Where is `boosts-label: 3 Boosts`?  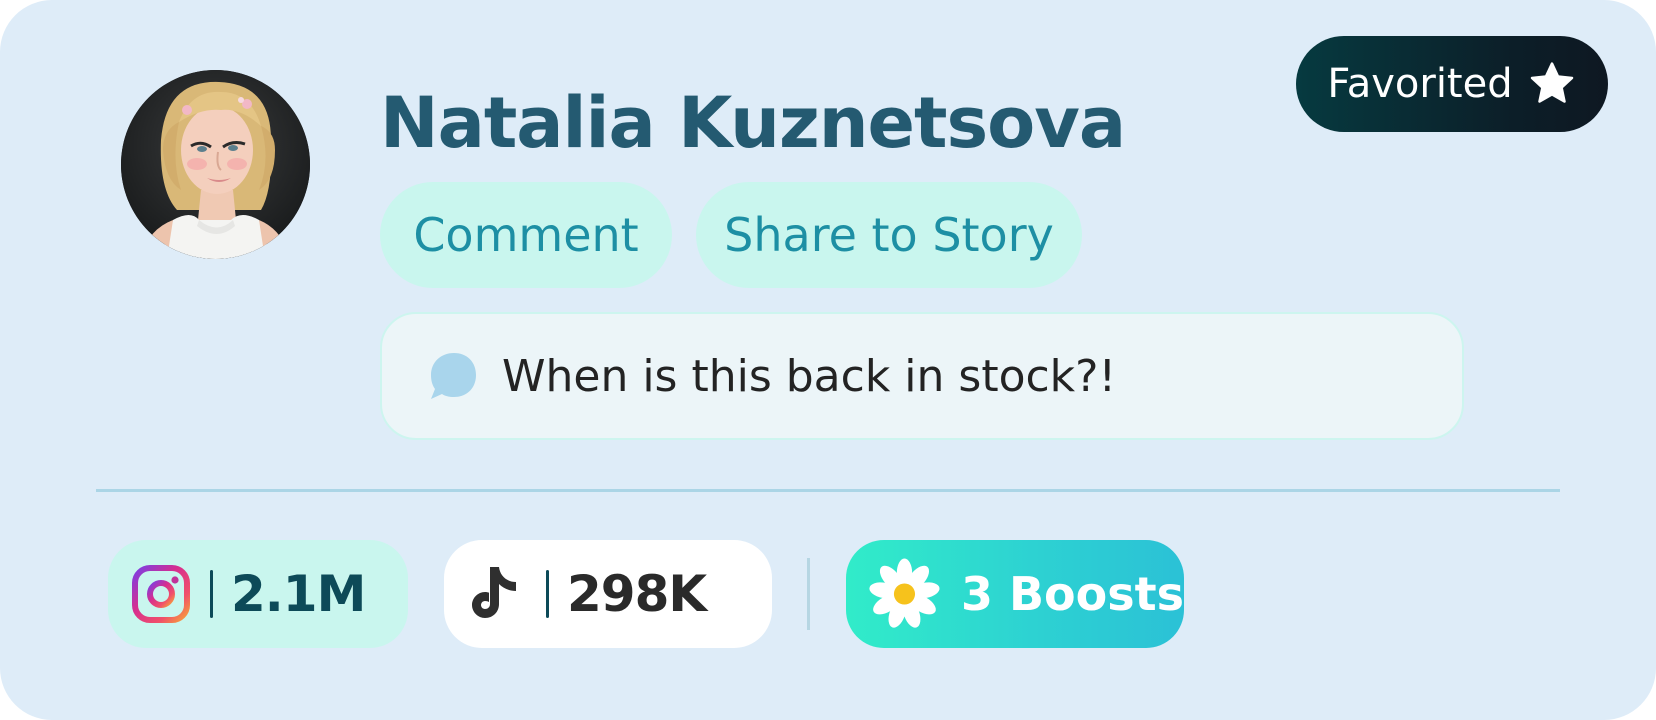
boosts-label: 3 Boosts is located at coordinates (1072, 594).